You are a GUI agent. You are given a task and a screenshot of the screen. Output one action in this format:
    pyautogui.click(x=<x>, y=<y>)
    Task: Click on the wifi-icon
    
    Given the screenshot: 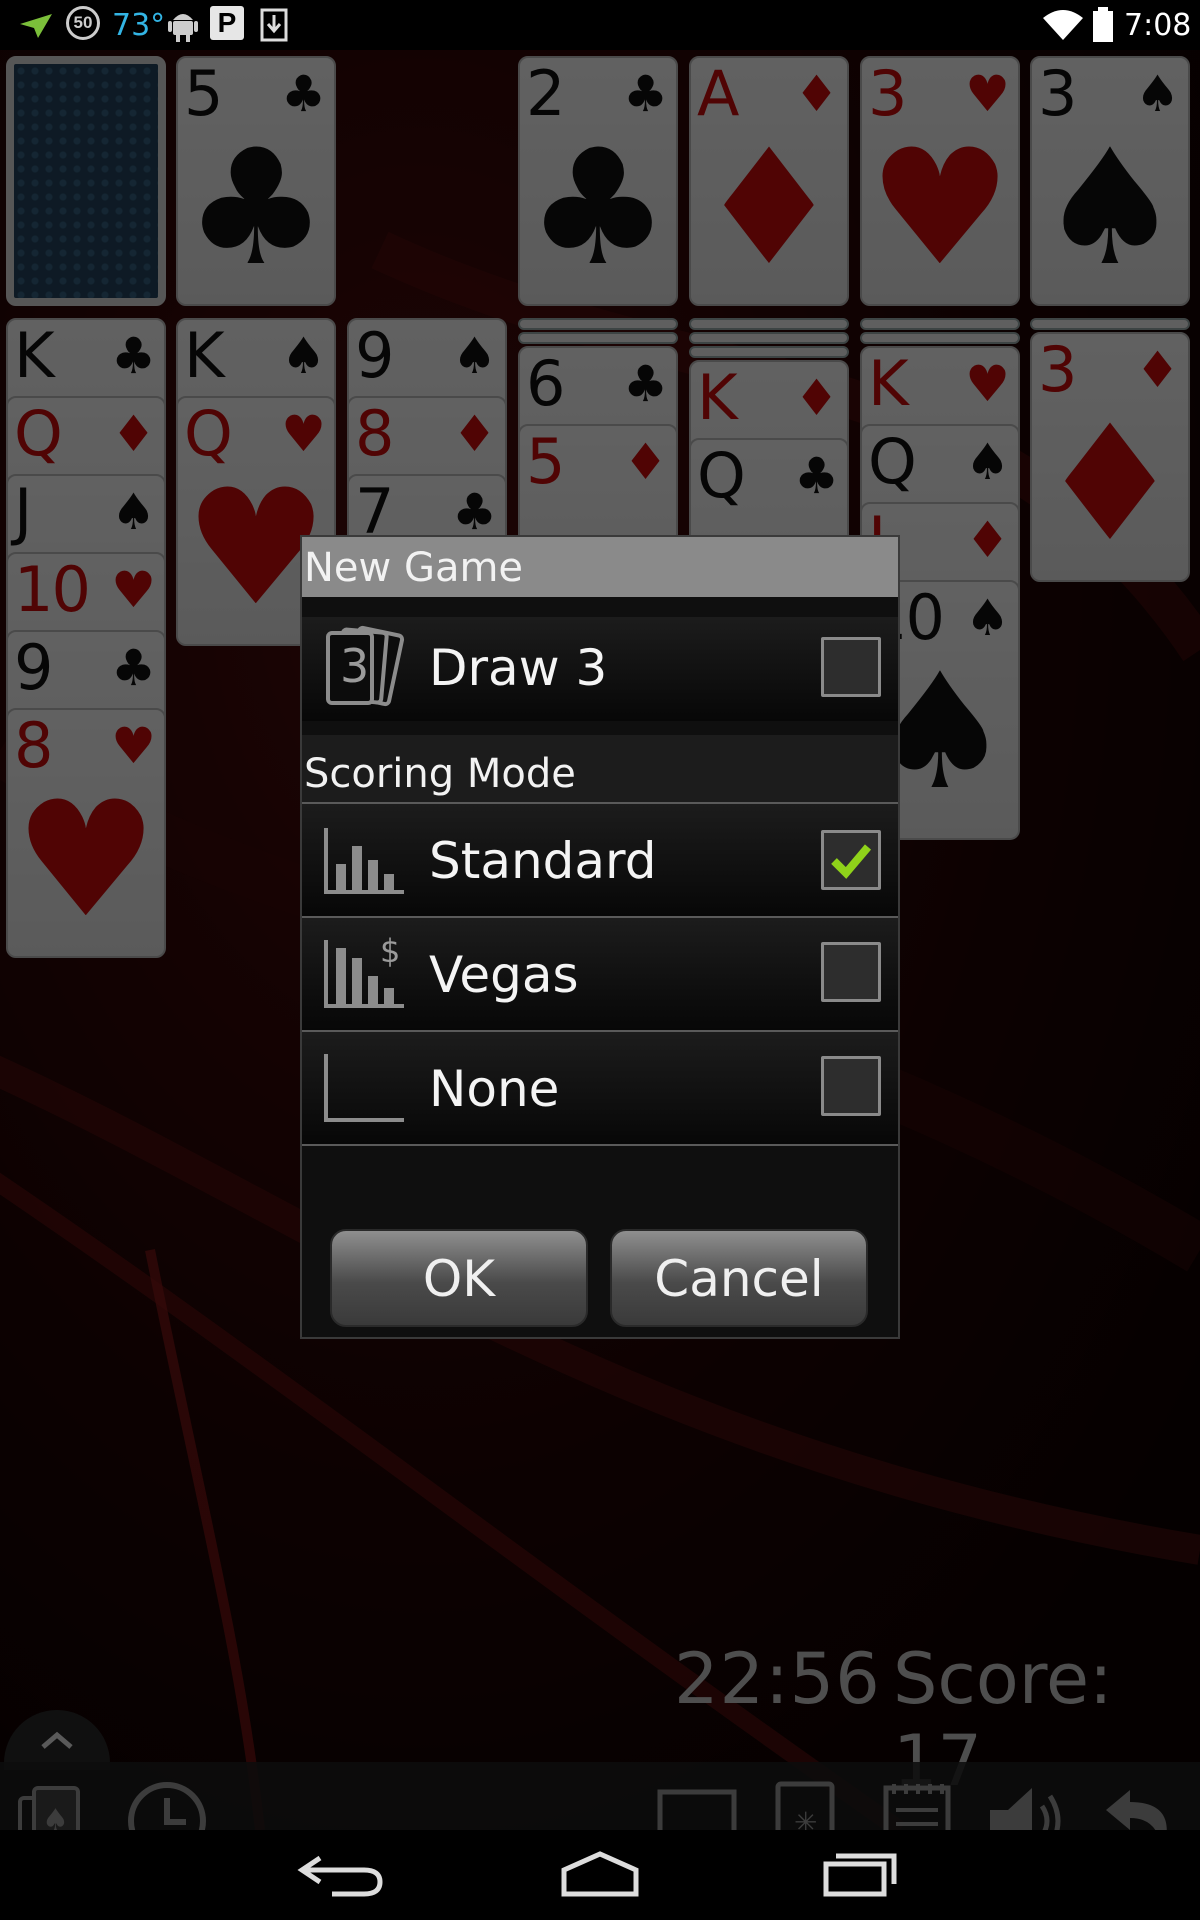 What is the action you would take?
    pyautogui.click(x=1063, y=25)
    